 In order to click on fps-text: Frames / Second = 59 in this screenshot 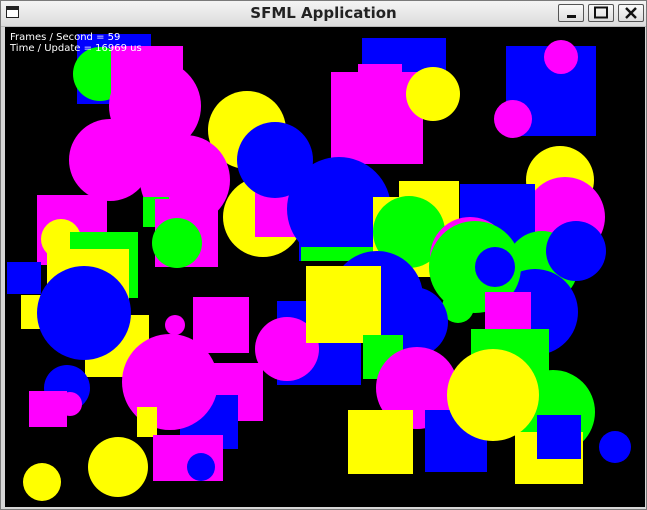, I will do `click(65, 37)`.